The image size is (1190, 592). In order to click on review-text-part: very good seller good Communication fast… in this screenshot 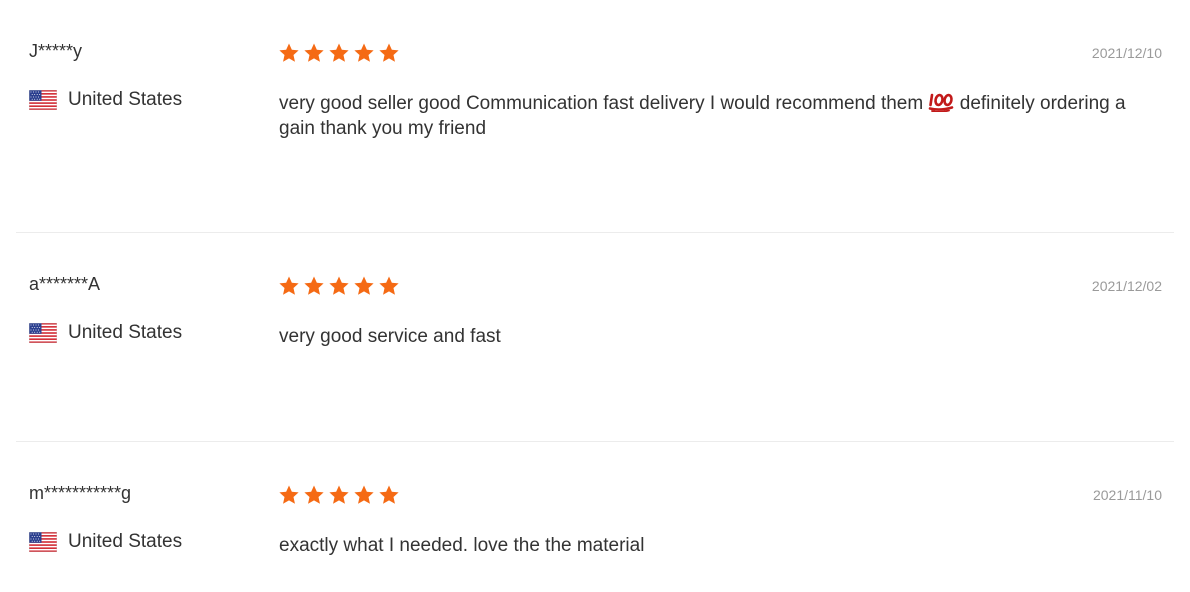, I will do `click(604, 103)`.